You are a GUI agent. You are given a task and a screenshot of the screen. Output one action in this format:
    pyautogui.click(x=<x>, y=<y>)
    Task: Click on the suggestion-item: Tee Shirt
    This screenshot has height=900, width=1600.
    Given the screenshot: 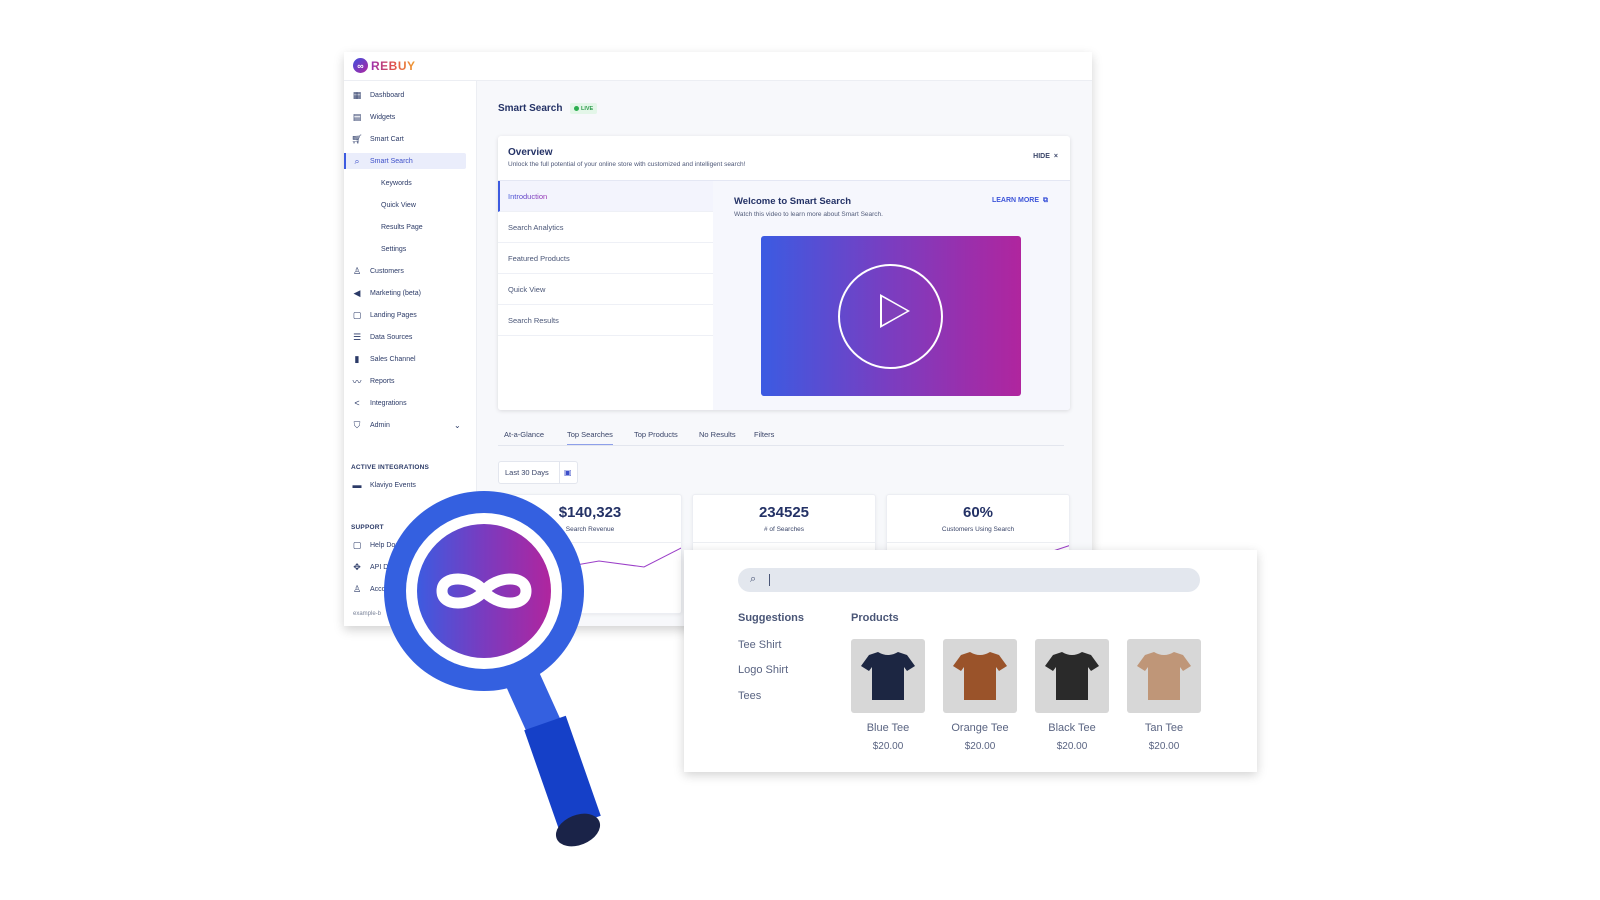 What is the action you would take?
    pyautogui.click(x=759, y=645)
    